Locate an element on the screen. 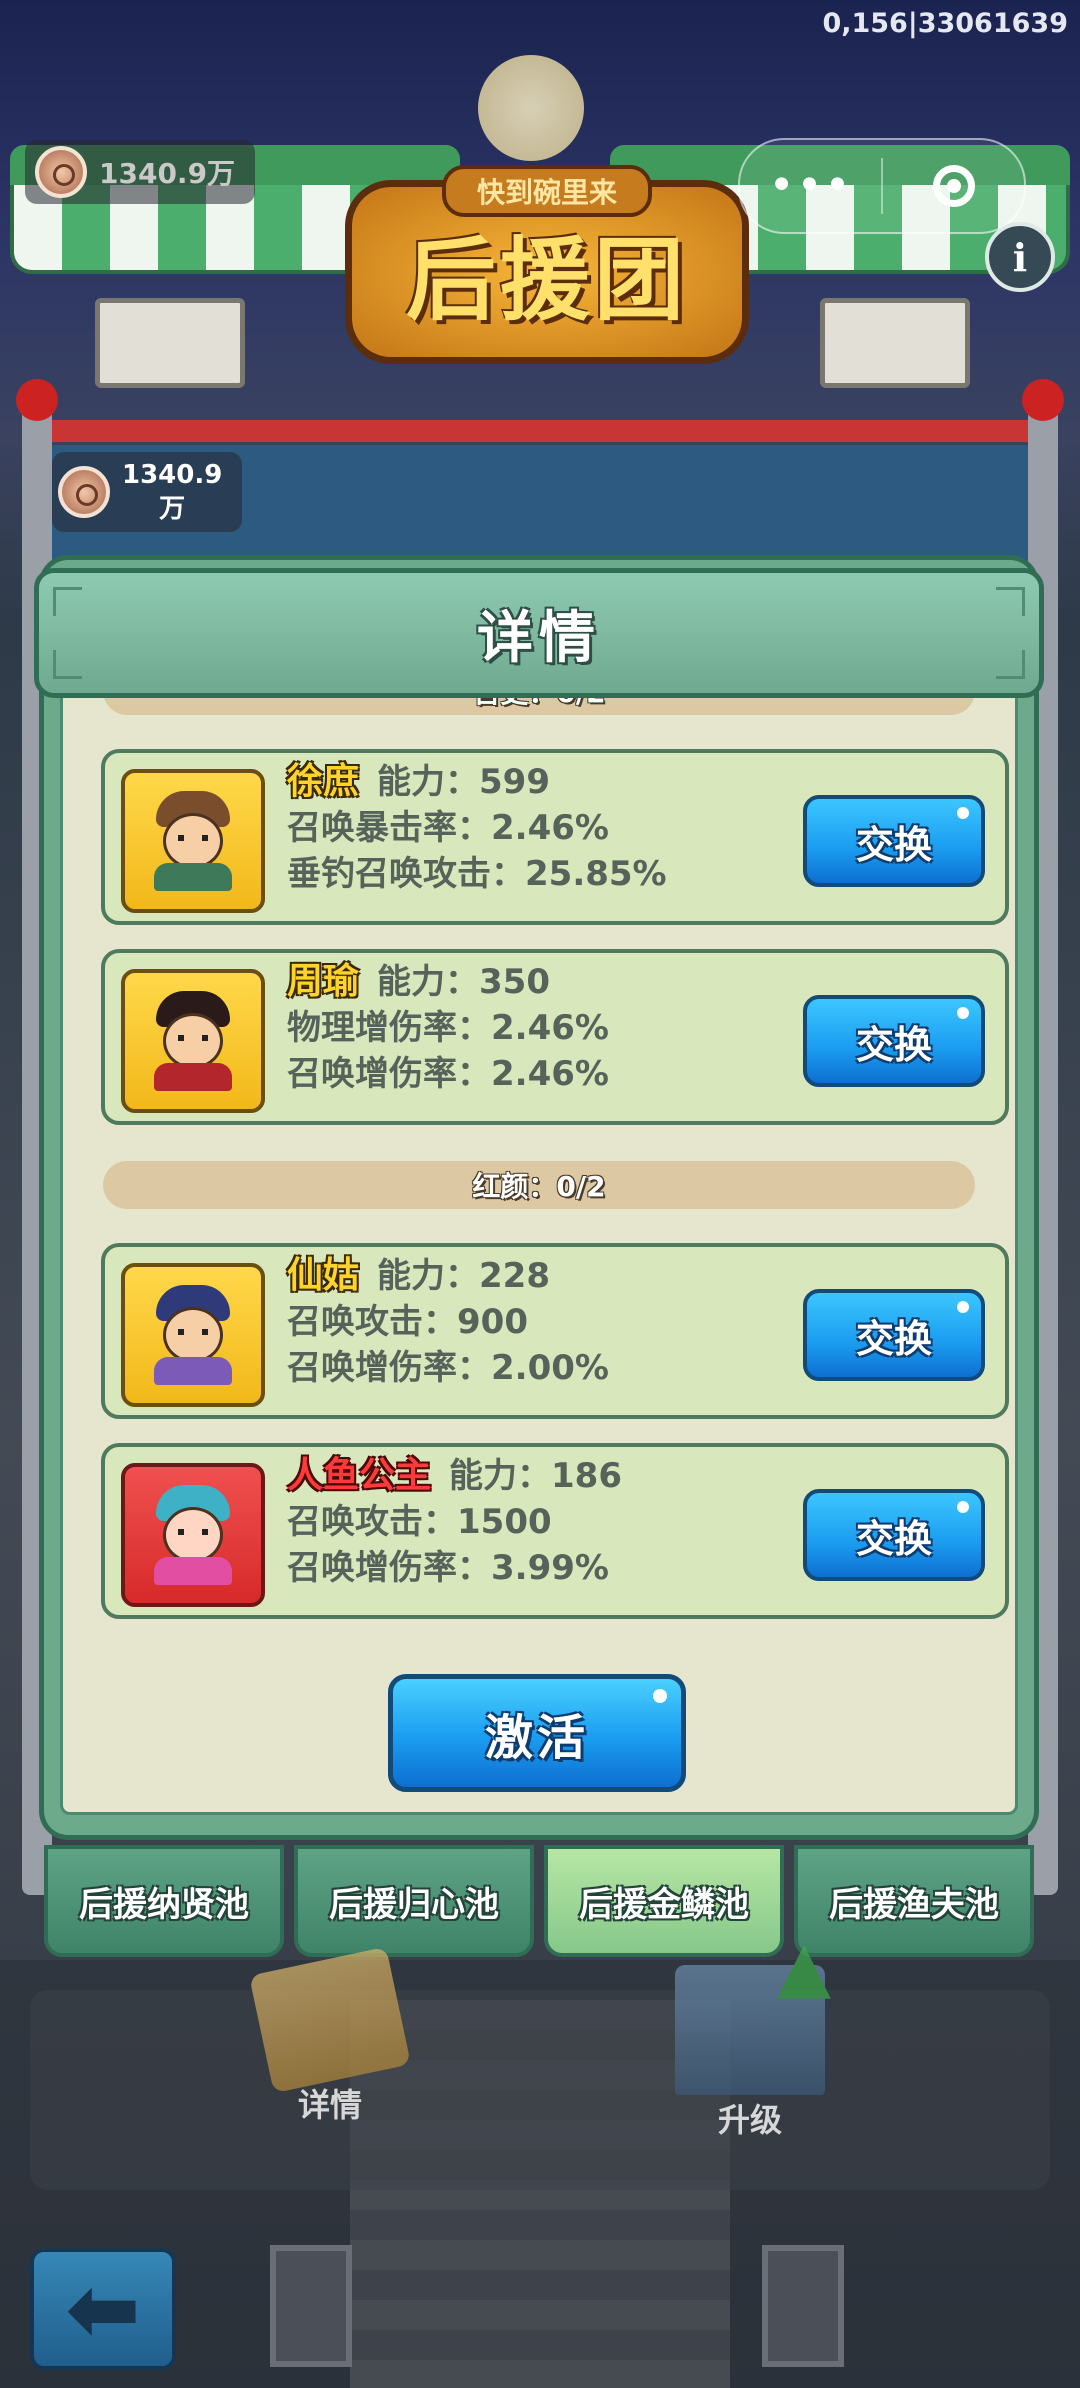 Image resolution: width=1080 pixels, height=2388 pixels. hero-stat: 垂钓召唤攻击：25.85% is located at coordinates (477, 874).